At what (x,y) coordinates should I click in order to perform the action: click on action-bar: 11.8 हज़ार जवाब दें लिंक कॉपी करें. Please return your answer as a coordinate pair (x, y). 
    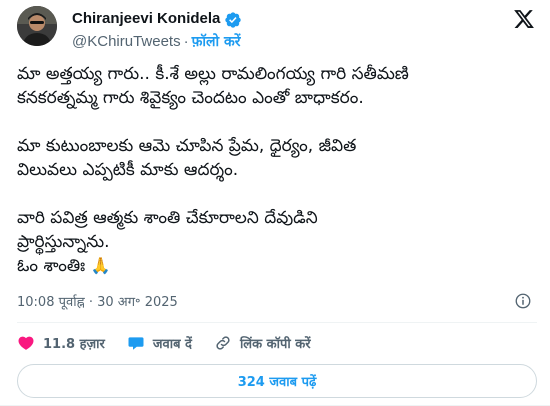
    Looking at the image, I should click on (175, 343).